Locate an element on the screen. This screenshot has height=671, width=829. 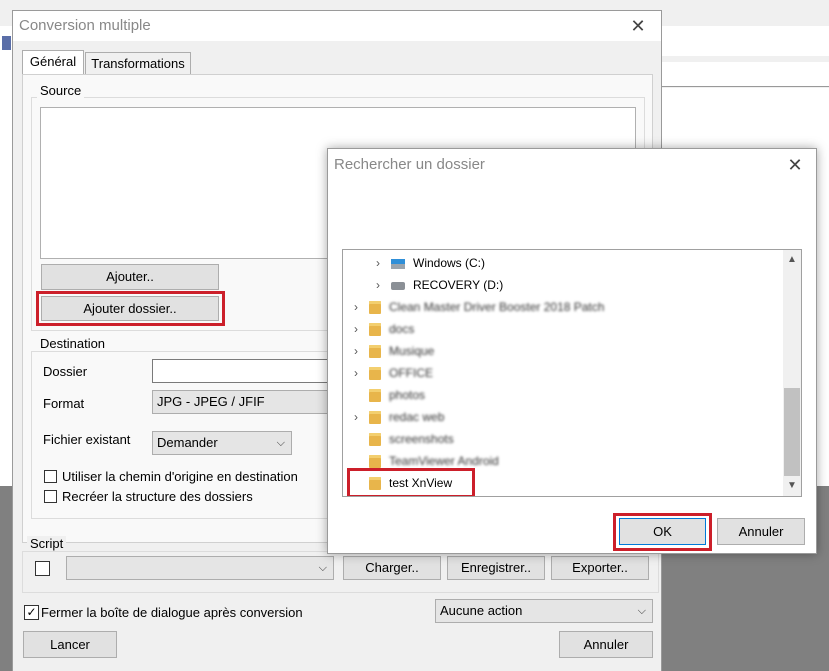
background-tabbar is located at coordinates (744, 74).